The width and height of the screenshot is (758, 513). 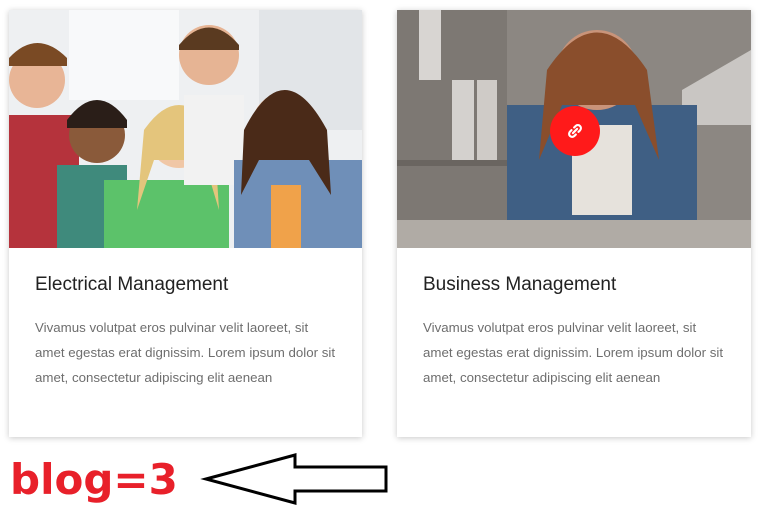 I want to click on left-arrow-icon, so click(x=294, y=479).